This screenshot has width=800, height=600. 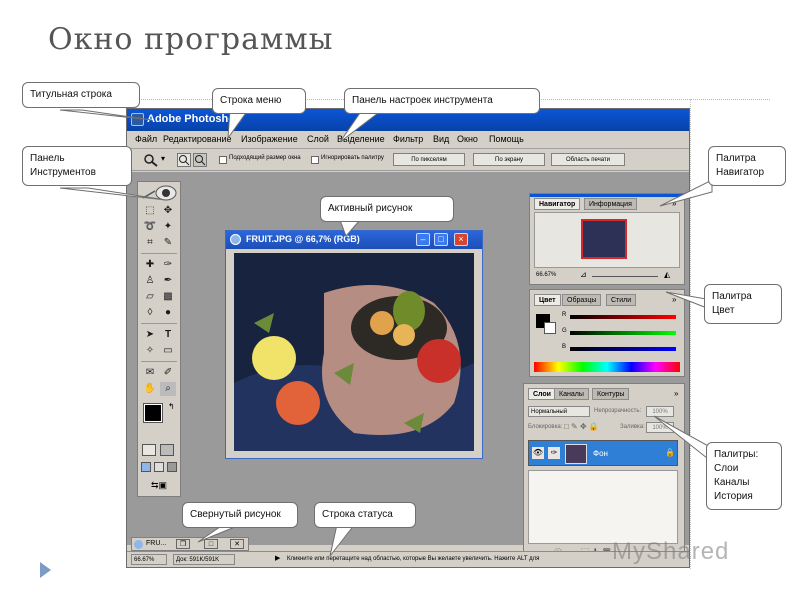 I want to click on foreground-color-swatch, so click(x=153, y=413).